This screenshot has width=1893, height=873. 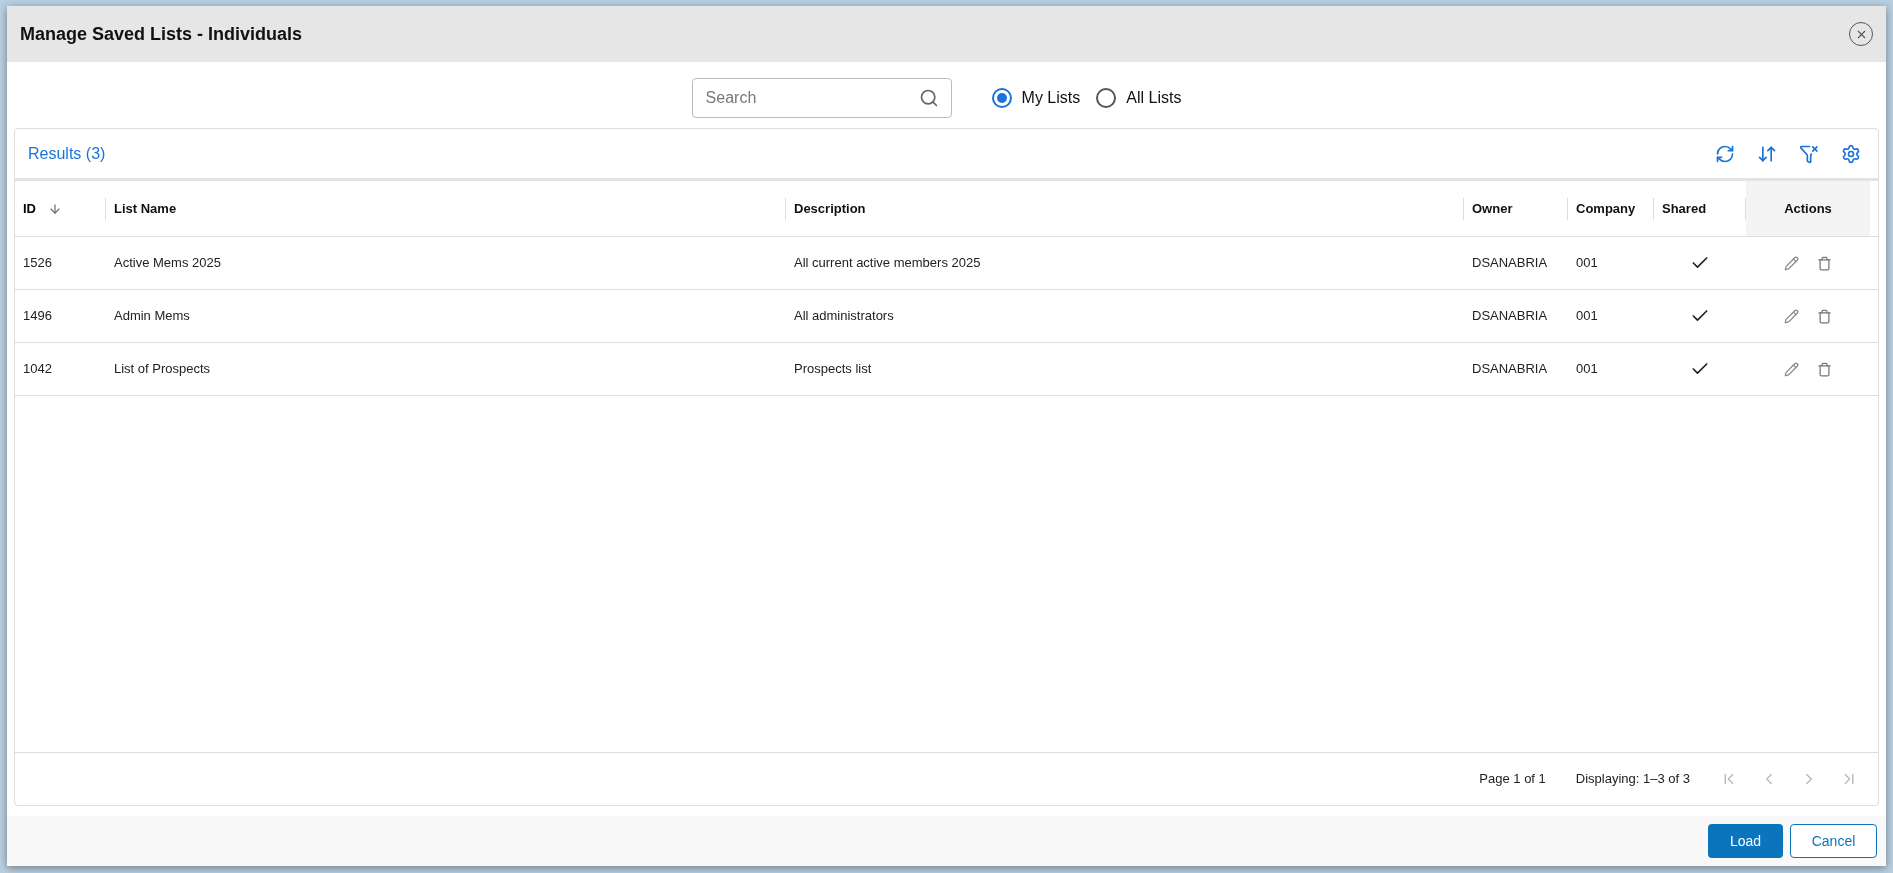 What do you see at coordinates (161, 34) in the screenshot?
I see `dialog-title: Manage Saved Lists - Individuals` at bounding box center [161, 34].